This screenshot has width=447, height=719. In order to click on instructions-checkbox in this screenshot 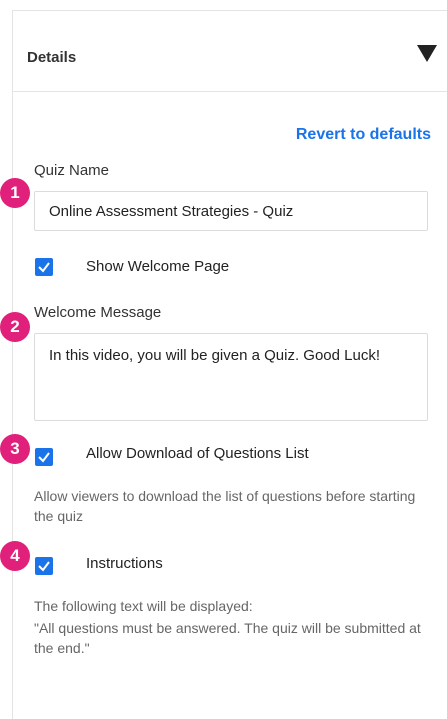, I will do `click(44, 566)`.